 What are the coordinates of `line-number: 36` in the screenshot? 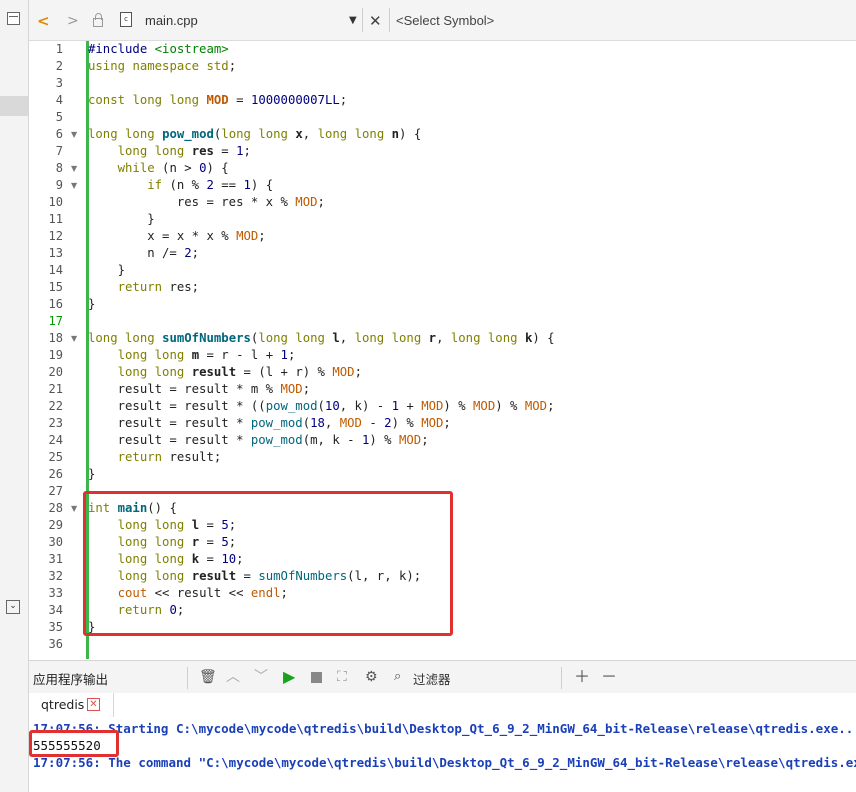 It's located at (55, 644).